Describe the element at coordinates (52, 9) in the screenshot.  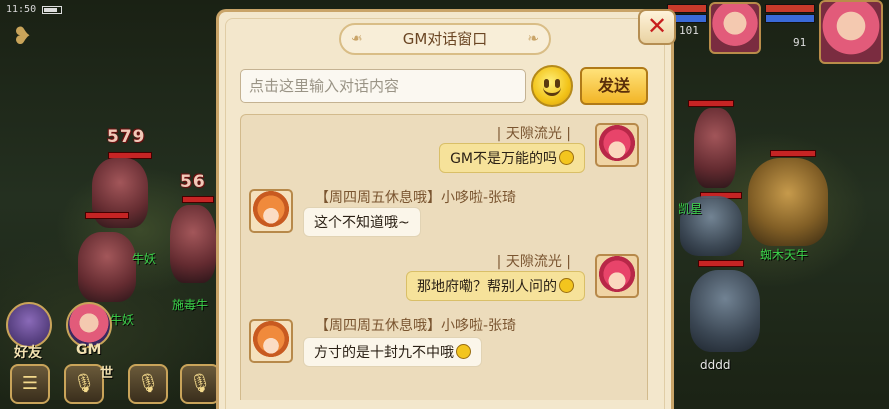
I see `battery-icon` at that location.